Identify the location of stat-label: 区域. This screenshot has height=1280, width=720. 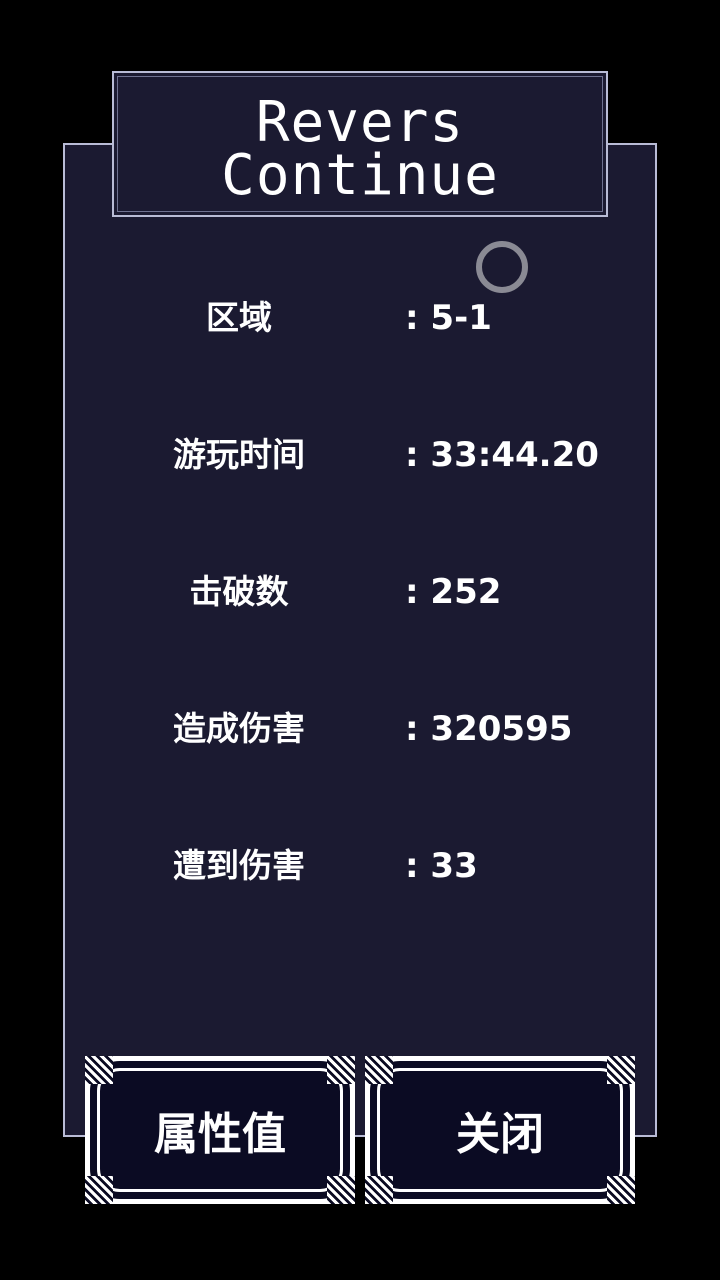
(239, 317).